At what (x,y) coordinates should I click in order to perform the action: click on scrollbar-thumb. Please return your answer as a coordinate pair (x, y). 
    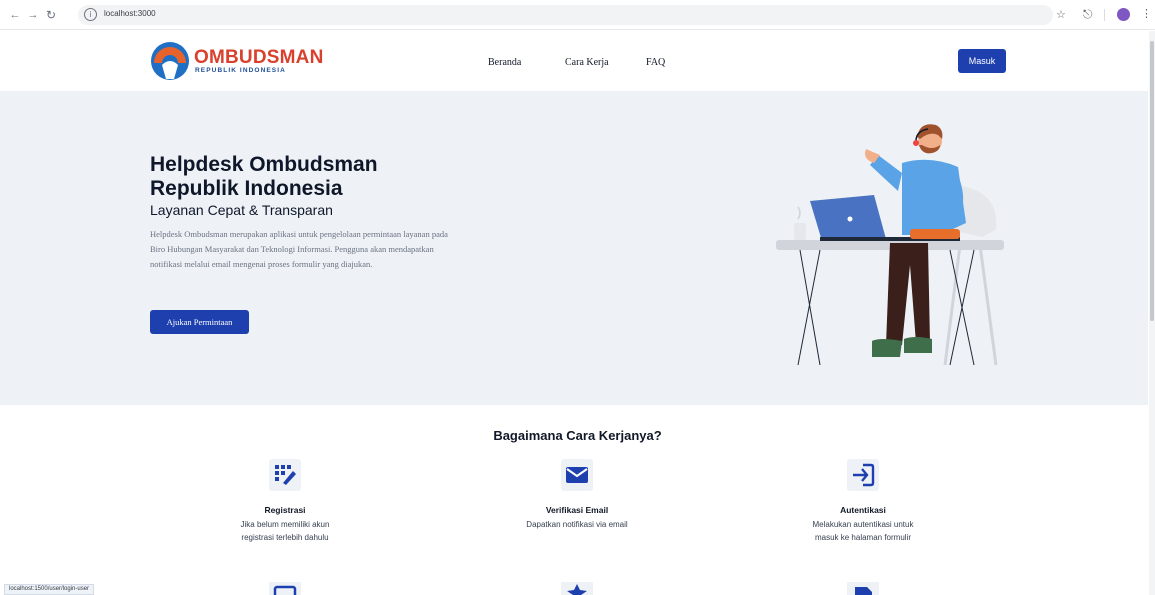
    Looking at the image, I should click on (1152, 181).